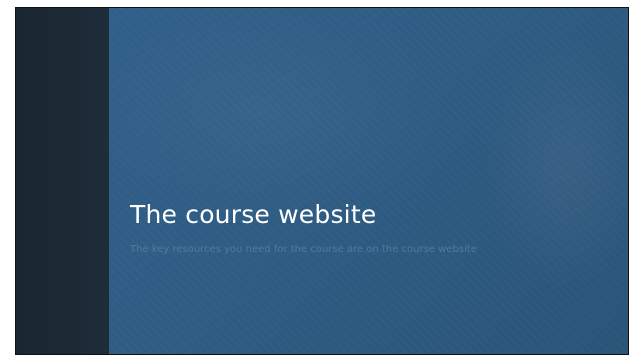 Image resolution: width=639 pixels, height=362 pixels. Describe the element at coordinates (62, 181) in the screenshot. I see `slide-side-band` at that location.